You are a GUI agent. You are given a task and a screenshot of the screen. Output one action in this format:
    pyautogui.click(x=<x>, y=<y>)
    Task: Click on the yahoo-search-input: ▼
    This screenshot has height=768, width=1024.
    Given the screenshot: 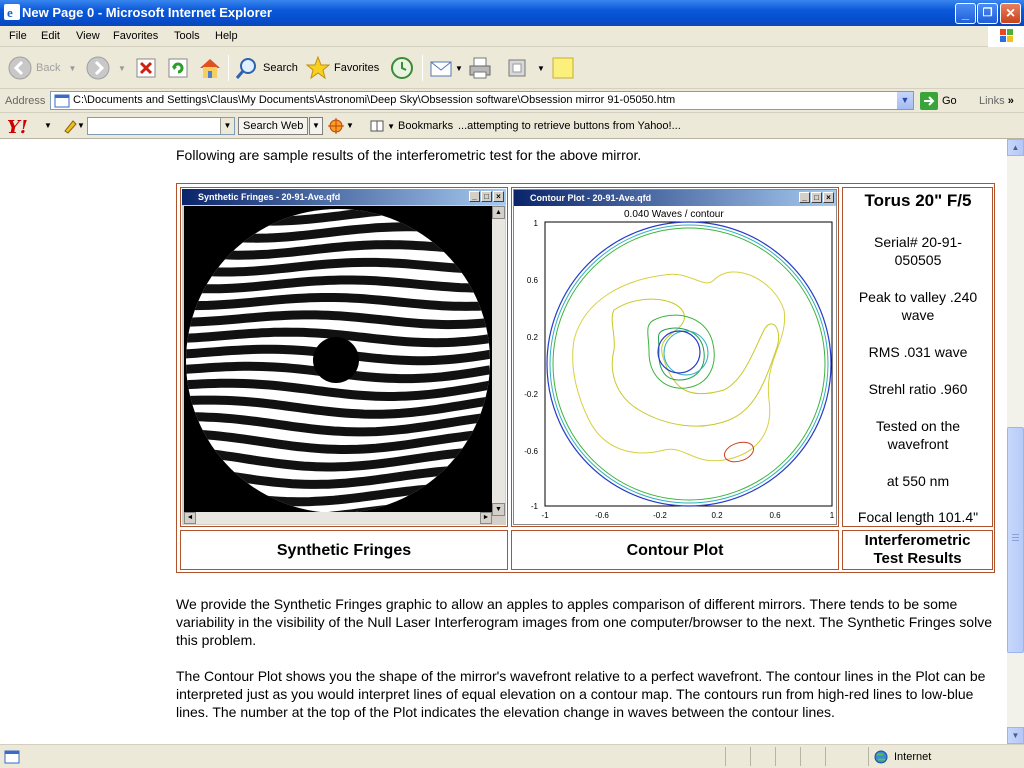 What is the action you would take?
    pyautogui.click(x=161, y=126)
    